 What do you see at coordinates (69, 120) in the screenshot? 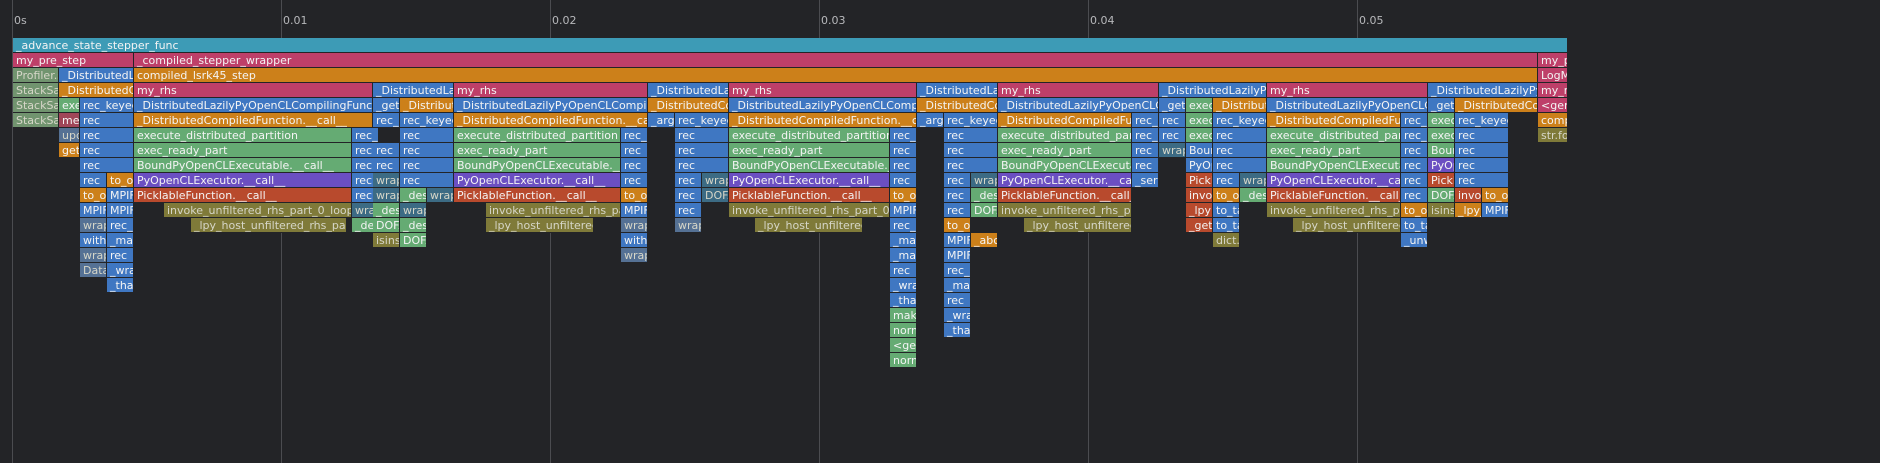
I see `stack-frame: mem` at bounding box center [69, 120].